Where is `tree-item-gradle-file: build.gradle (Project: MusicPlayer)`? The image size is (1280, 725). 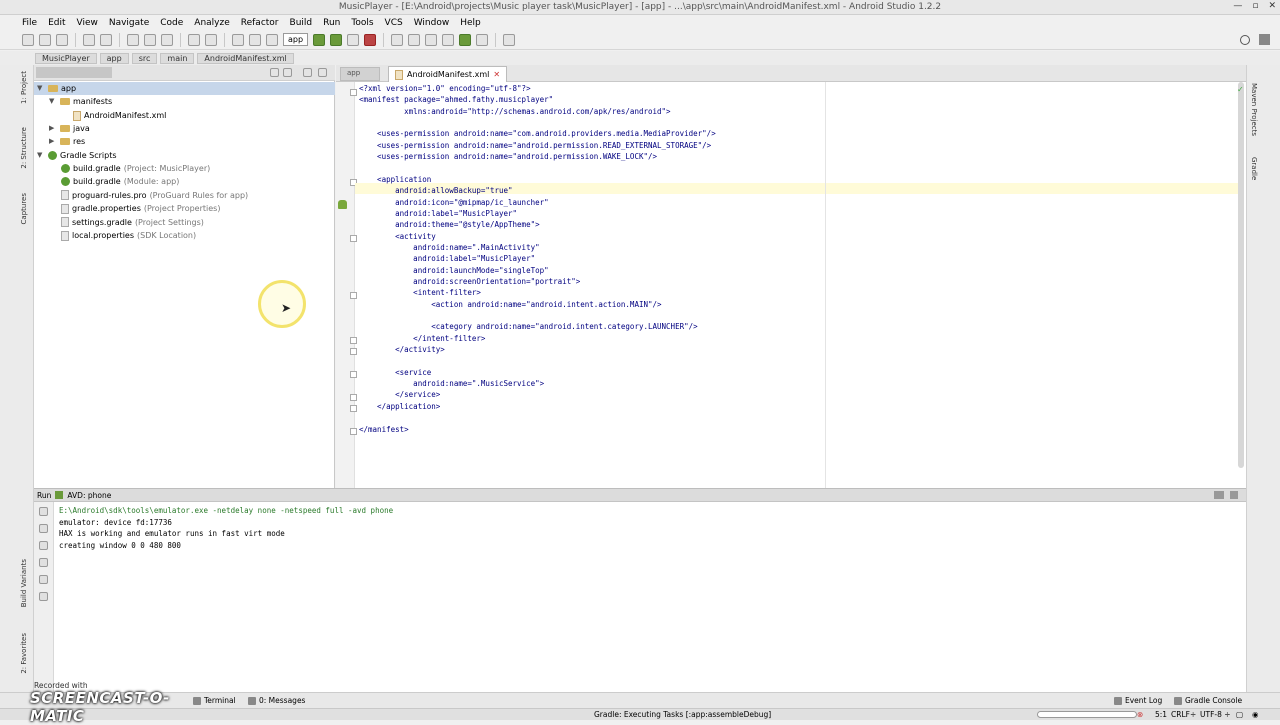
tree-item-gradle-file: build.gradle (Project: MusicPlayer) is located at coordinates (135, 168).